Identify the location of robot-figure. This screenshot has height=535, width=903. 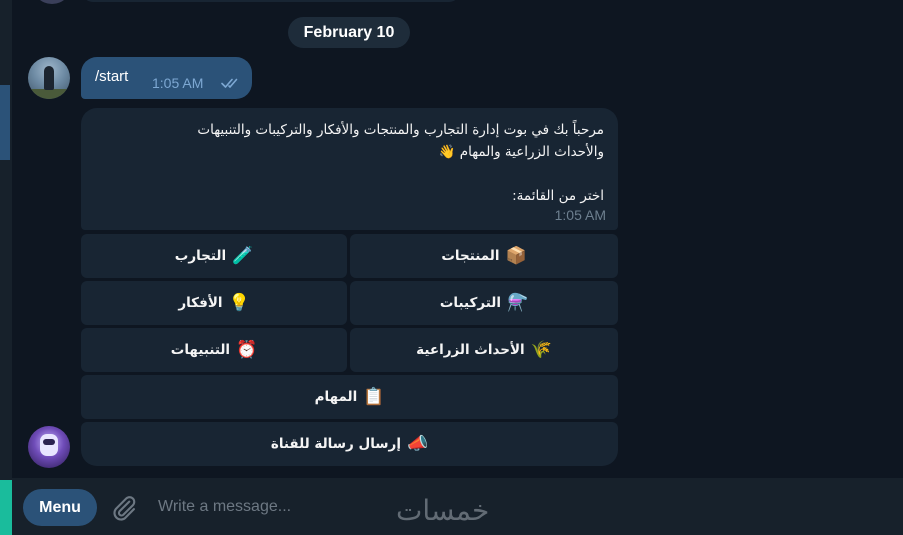
(49, 445).